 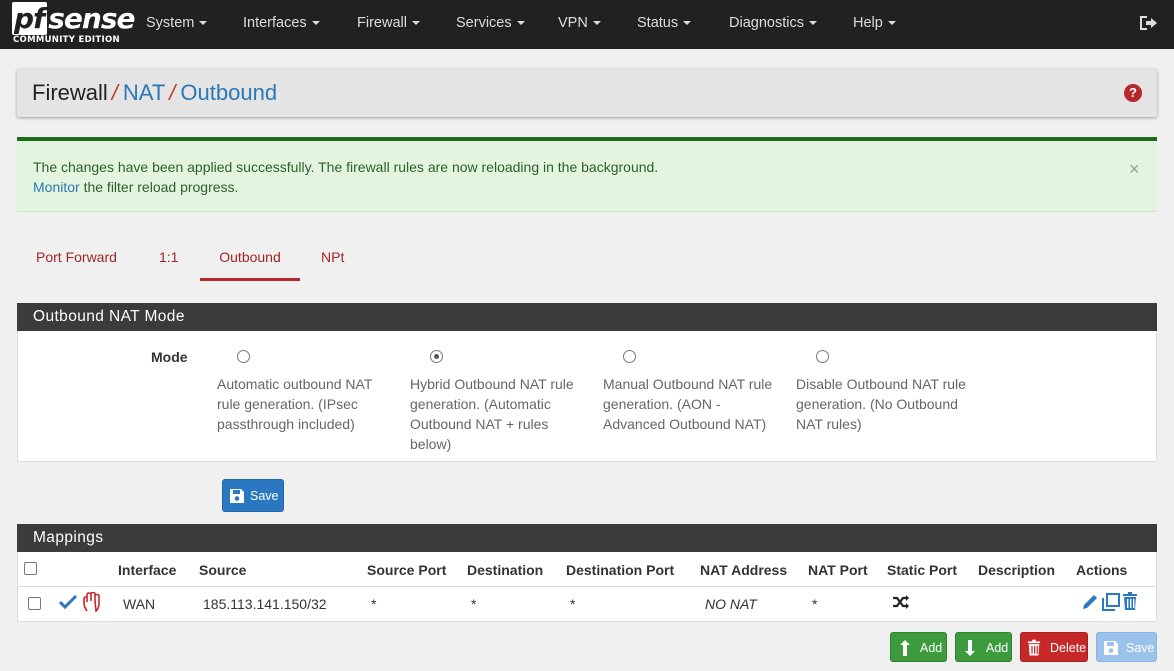 I want to click on col-static-port: Static Port, so click(x=922, y=570).